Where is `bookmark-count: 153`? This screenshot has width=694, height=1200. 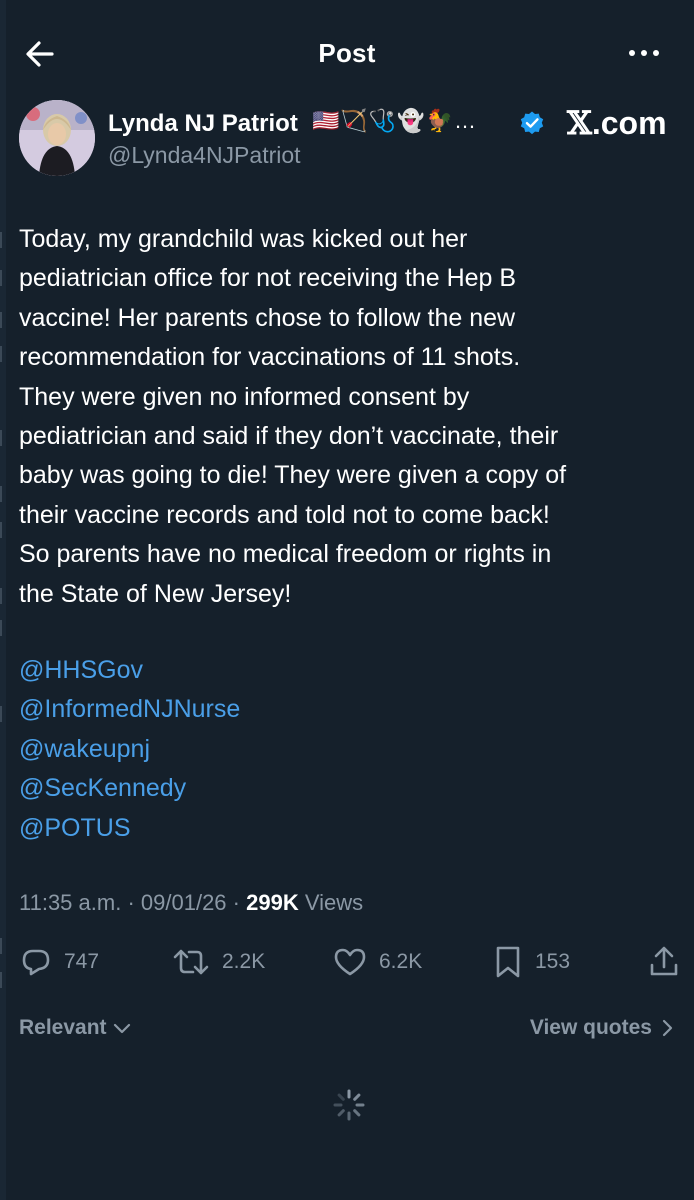
bookmark-count: 153 is located at coordinates (553, 961).